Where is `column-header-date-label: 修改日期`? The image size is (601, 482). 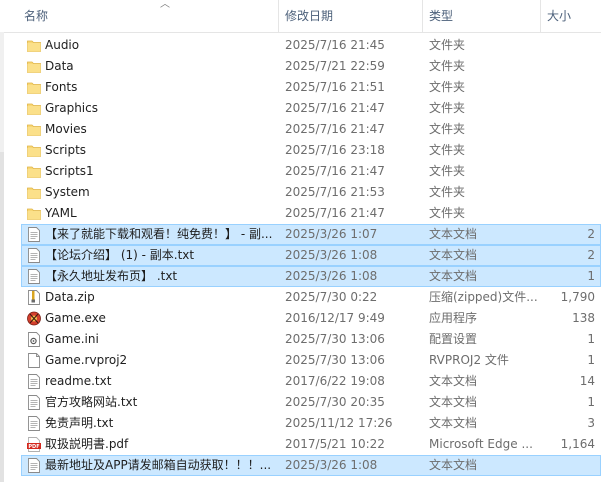
column-header-date-label: 修改日期 is located at coordinates (309, 16).